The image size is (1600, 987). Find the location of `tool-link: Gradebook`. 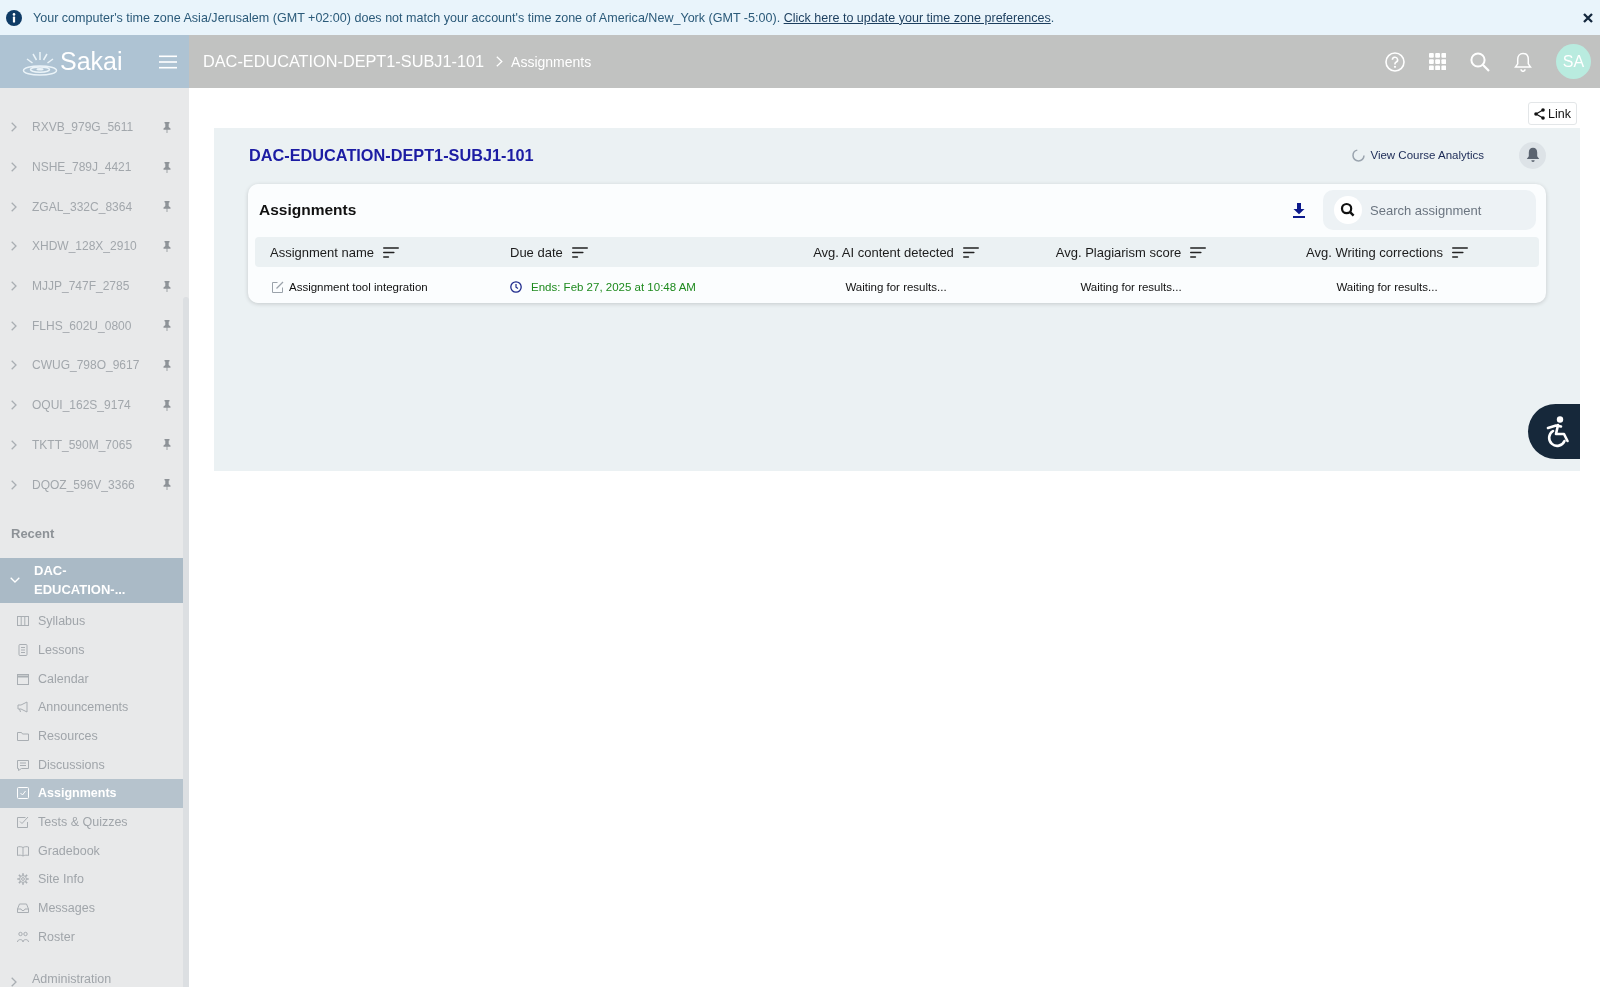

tool-link: Gradebook is located at coordinates (91, 851).